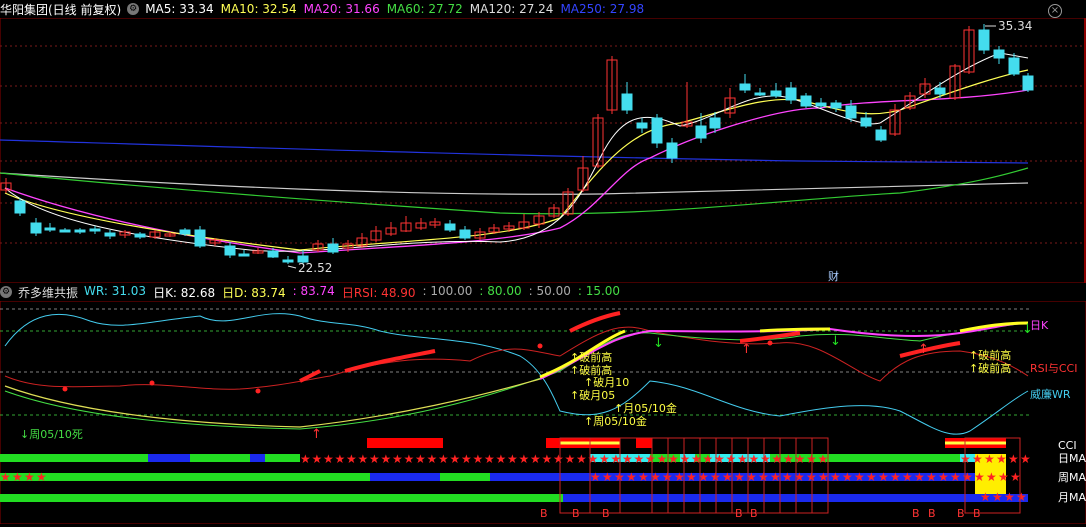 Image resolution: width=1086 pixels, height=527 pixels. I want to click on indicator-param-4: 日RSI: 48.90, so click(378, 292).